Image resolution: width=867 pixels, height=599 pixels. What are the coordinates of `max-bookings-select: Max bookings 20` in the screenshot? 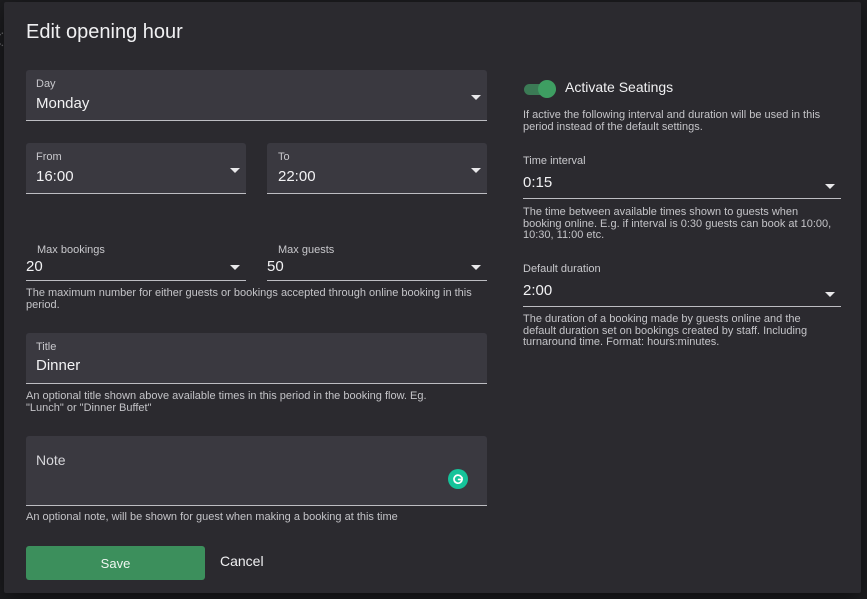 It's located at (136, 261).